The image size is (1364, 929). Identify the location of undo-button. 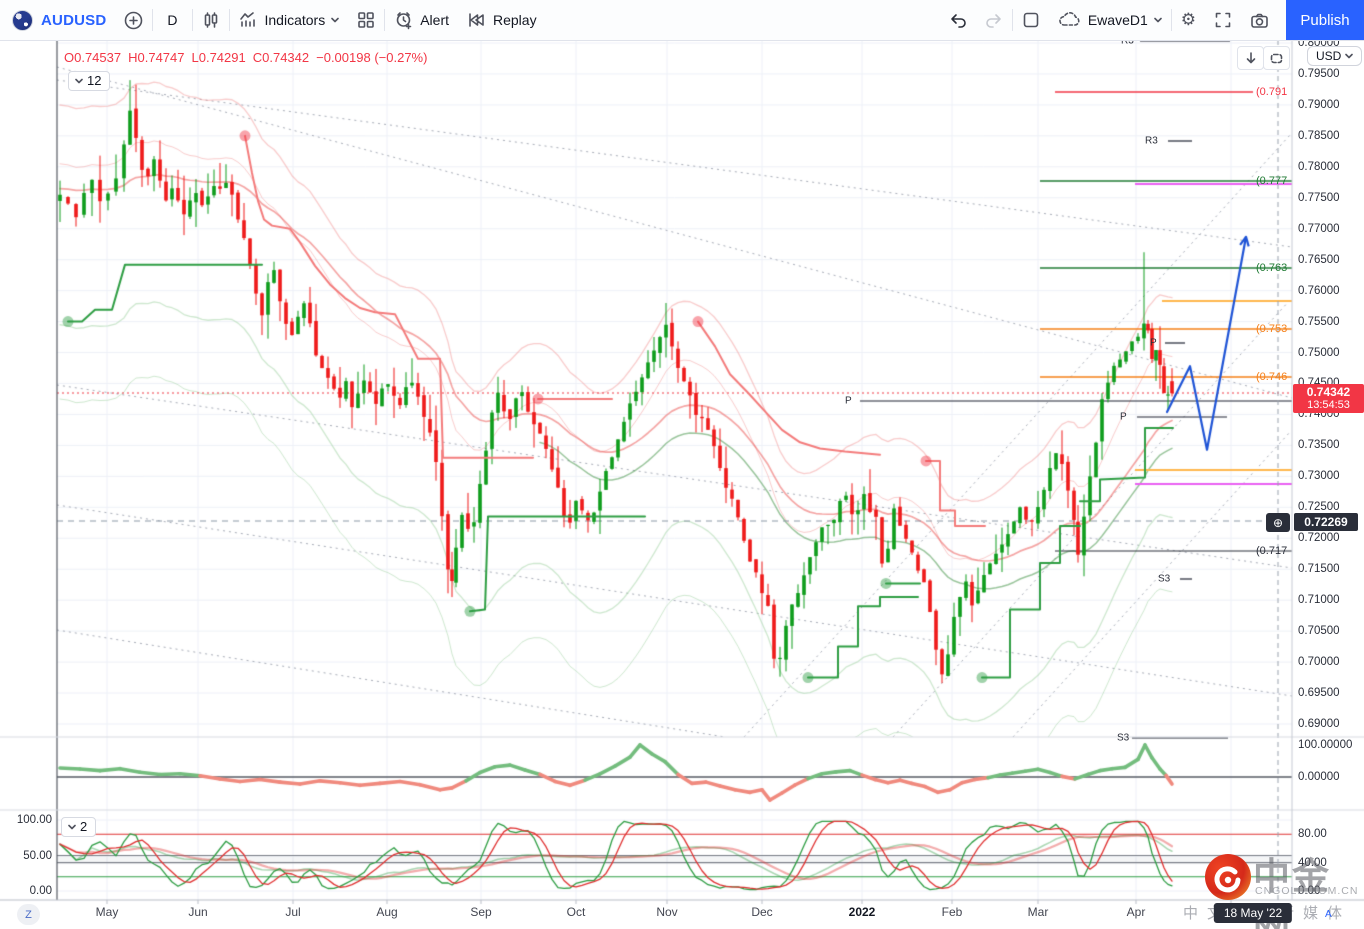
(958, 20).